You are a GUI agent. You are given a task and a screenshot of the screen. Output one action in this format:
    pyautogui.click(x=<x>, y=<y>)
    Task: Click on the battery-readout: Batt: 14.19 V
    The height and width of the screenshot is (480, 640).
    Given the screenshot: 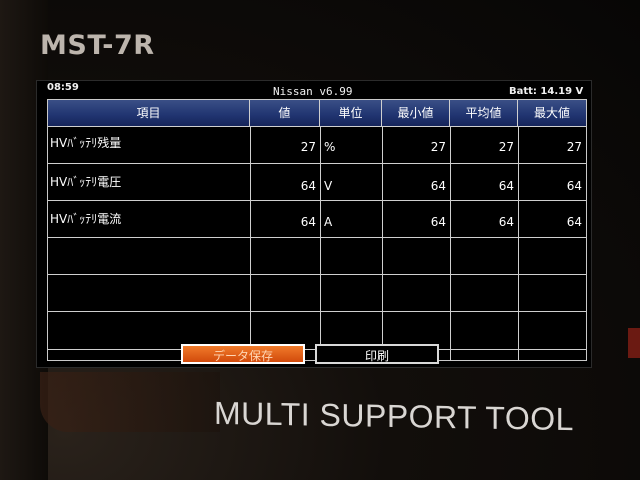 What is the action you would take?
    pyautogui.click(x=546, y=91)
    